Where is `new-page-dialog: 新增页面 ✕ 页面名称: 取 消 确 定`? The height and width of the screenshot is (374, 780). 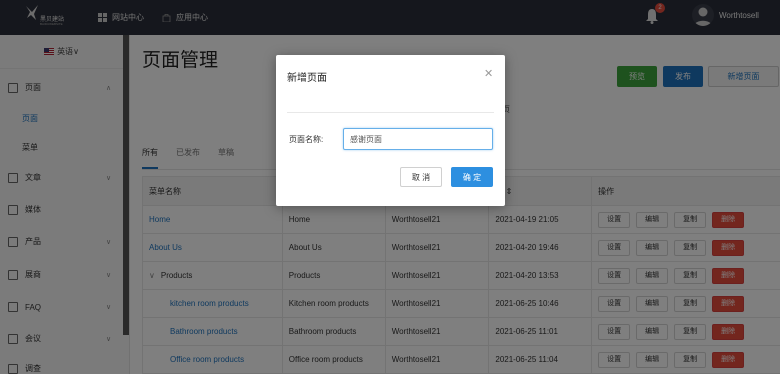 new-page-dialog: 新增页面 ✕ 页面名称: 取 消 确 定 is located at coordinates (390, 130).